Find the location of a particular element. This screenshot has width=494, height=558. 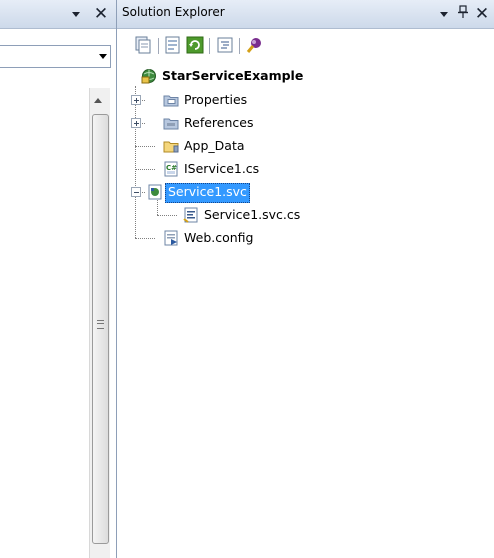

window-position-dropdown-icon is located at coordinates (445, 15).